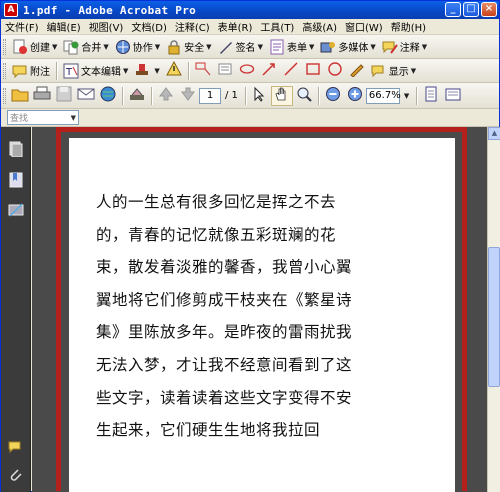 This screenshot has width=500, height=492. What do you see at coordinates (304, 96) in the screenshot?
I see `marquee-zoom-button` at bounding box center [304, 96].